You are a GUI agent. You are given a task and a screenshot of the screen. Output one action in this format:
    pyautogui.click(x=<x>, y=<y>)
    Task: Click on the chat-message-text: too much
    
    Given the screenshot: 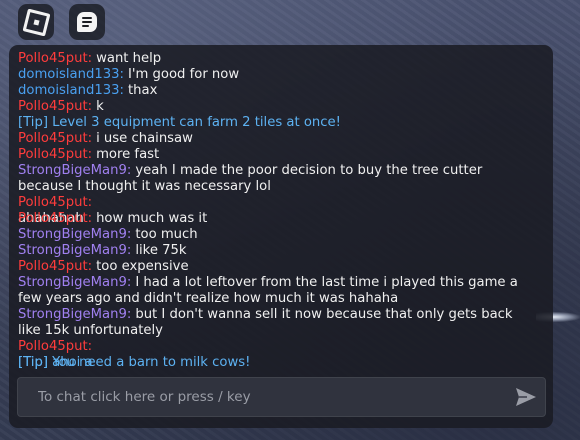 What is the action you would take?
    pyautogui.click(x=166, y=234)
    